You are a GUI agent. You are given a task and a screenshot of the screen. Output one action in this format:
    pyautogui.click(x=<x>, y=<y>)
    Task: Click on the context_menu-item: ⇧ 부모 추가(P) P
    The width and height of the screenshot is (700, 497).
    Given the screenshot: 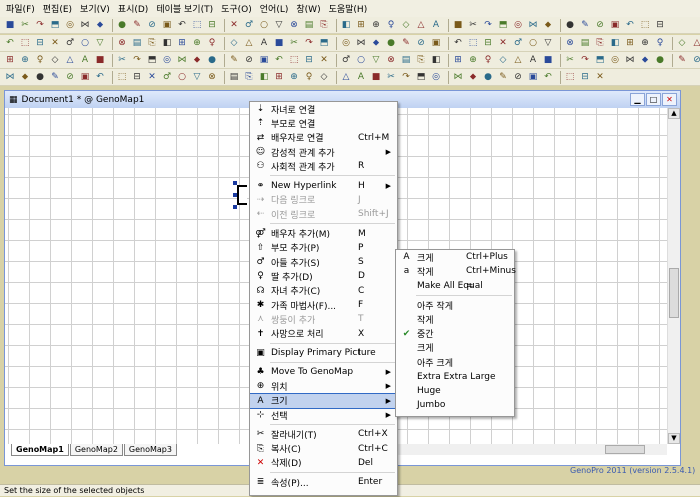 What is the action you would take?
    pyautogui.click(x=323, y=248)
    